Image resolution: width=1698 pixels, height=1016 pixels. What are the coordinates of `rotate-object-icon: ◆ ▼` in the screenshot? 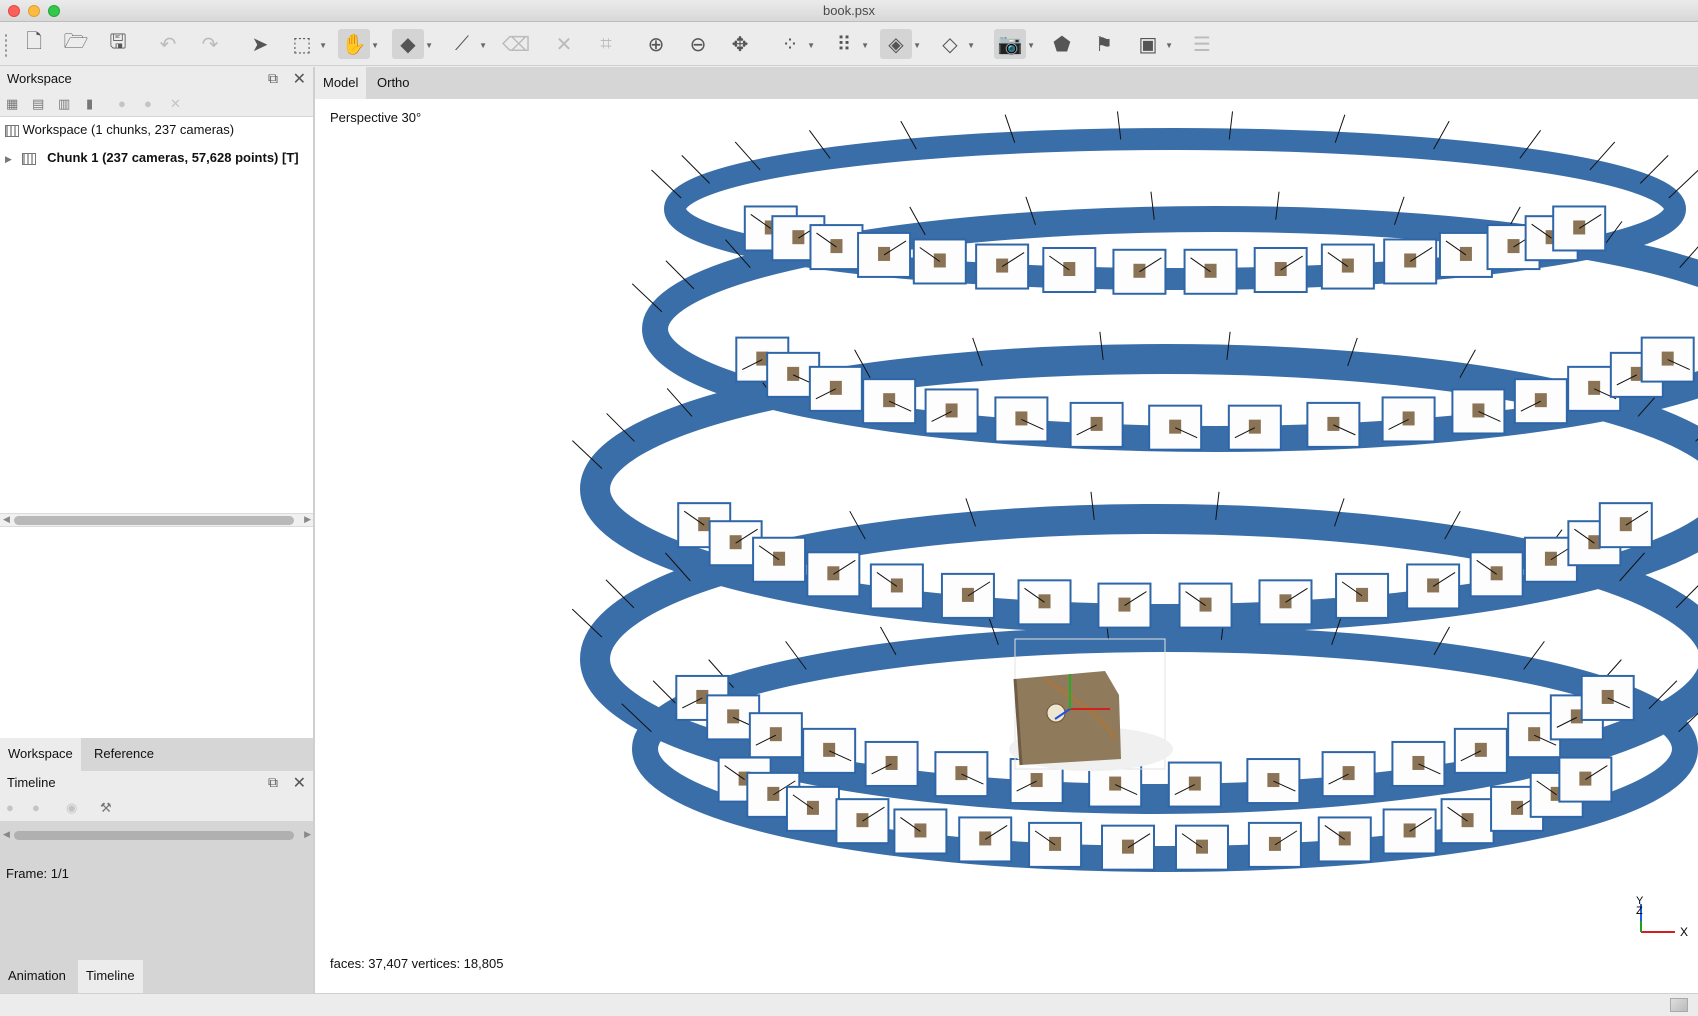 It's located at (412, 44).